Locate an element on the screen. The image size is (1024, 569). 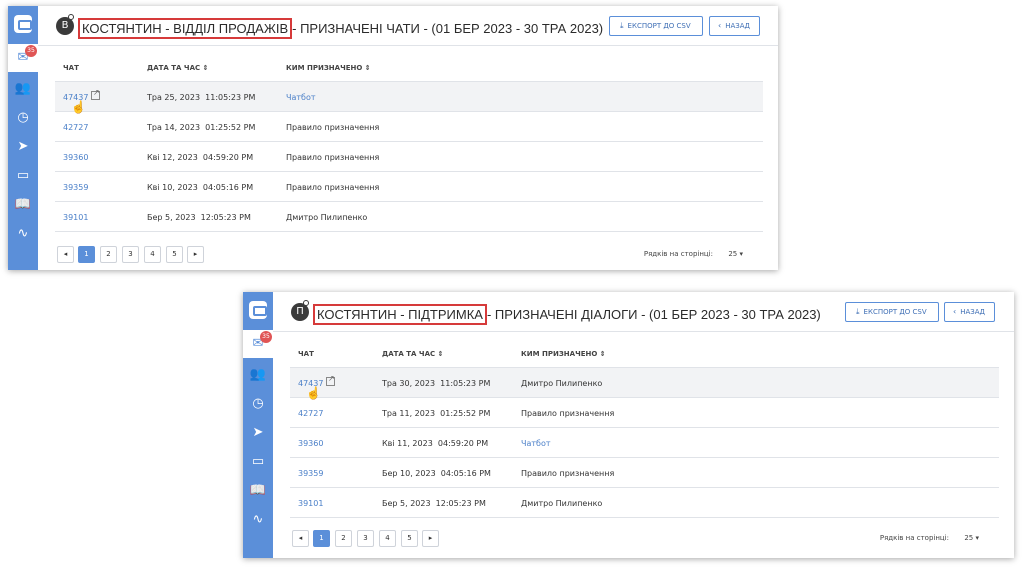
title-highlight: КОСТЯНТИН - ВІДДІЛ ПРОДАЖІВ is located at coordinates (185, 28).